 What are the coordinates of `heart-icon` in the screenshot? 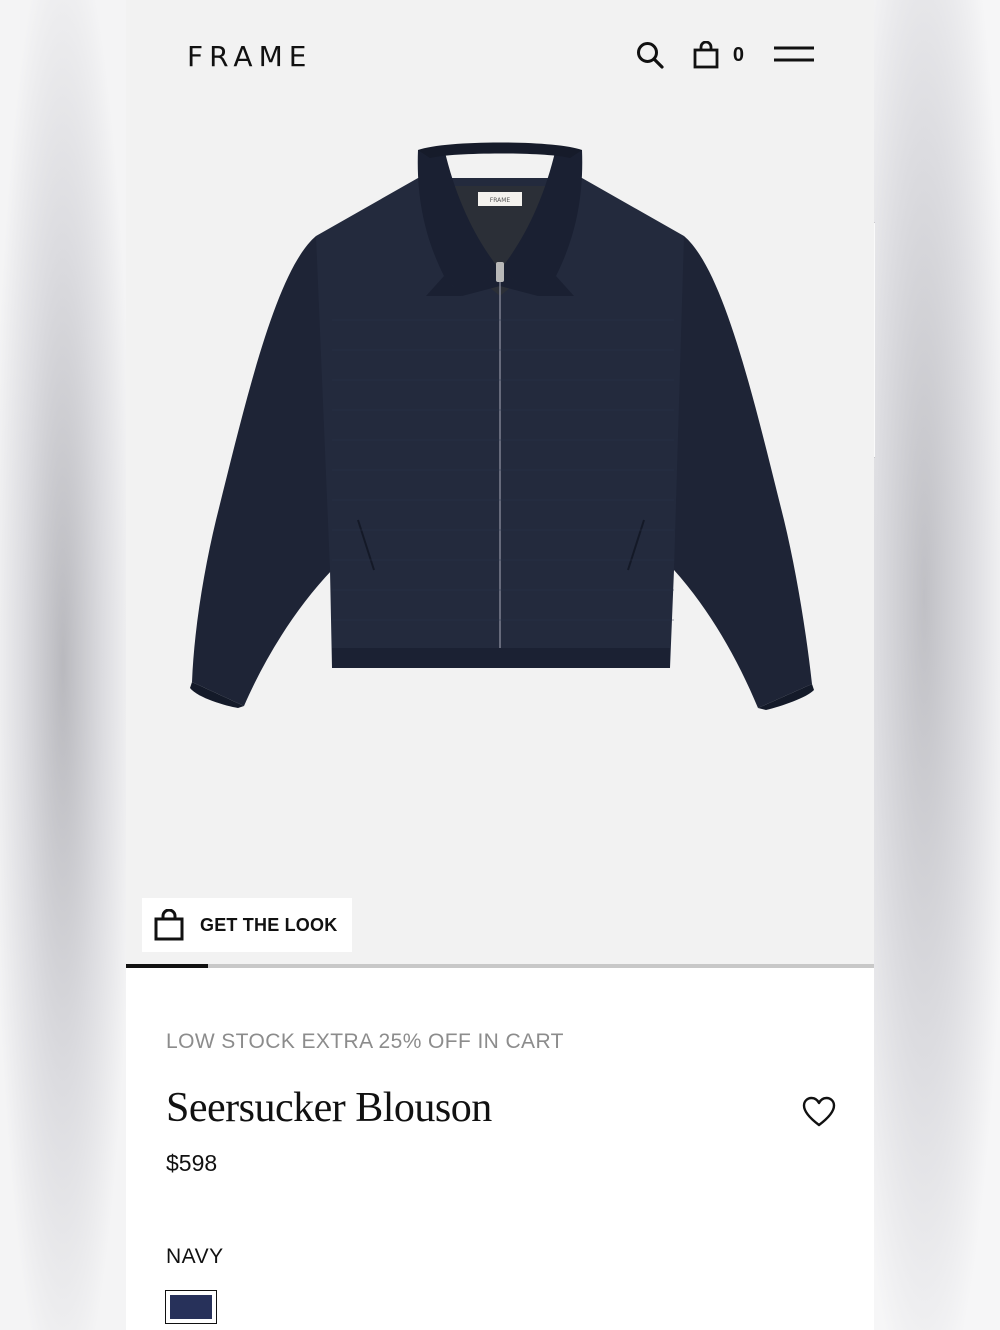 It's located at (819, 1112).